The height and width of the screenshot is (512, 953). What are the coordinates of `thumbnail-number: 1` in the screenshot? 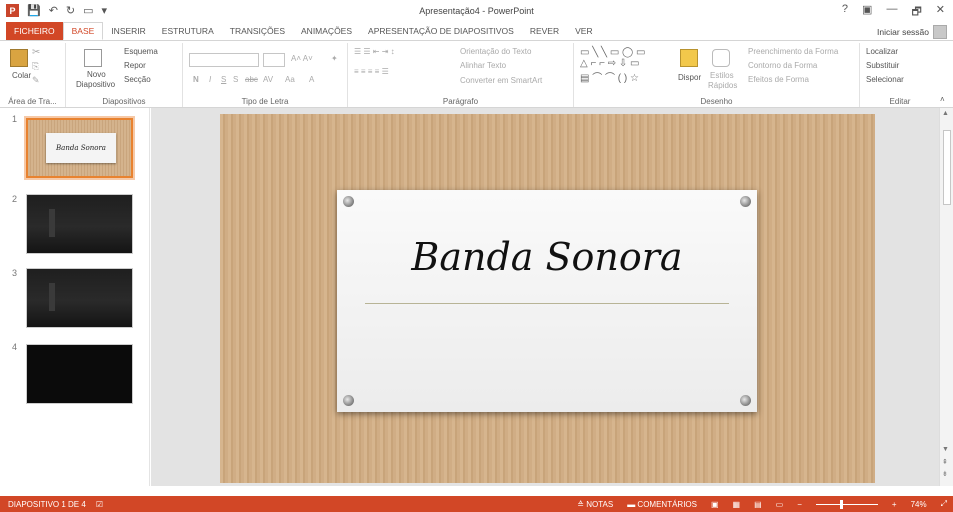 It's located at (15, 119).